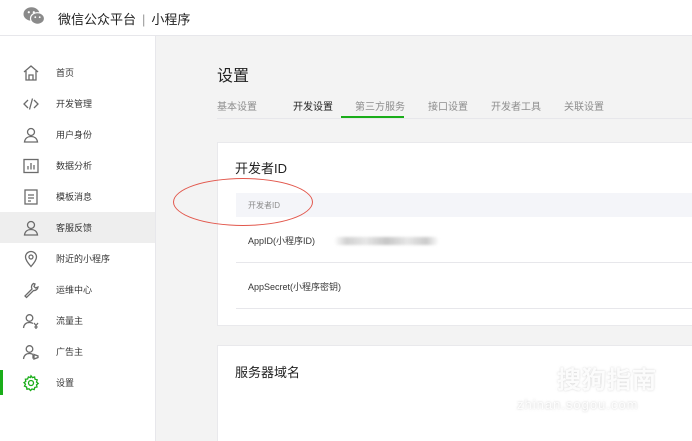 Image resolution: width=692 pixels, height=441 pixels. Describe the element at coordinates (83, 259) in the screenshot. I see `sidebar-item-label: 附近的小程序` at that location.